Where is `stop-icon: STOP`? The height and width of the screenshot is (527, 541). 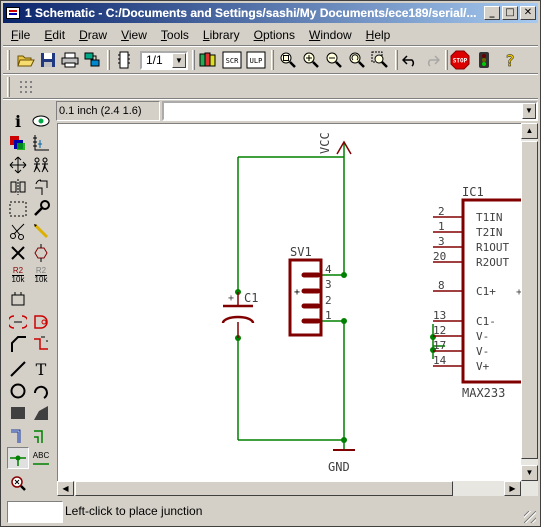
stop-icon: STOP is located at coordinates (460, 60).